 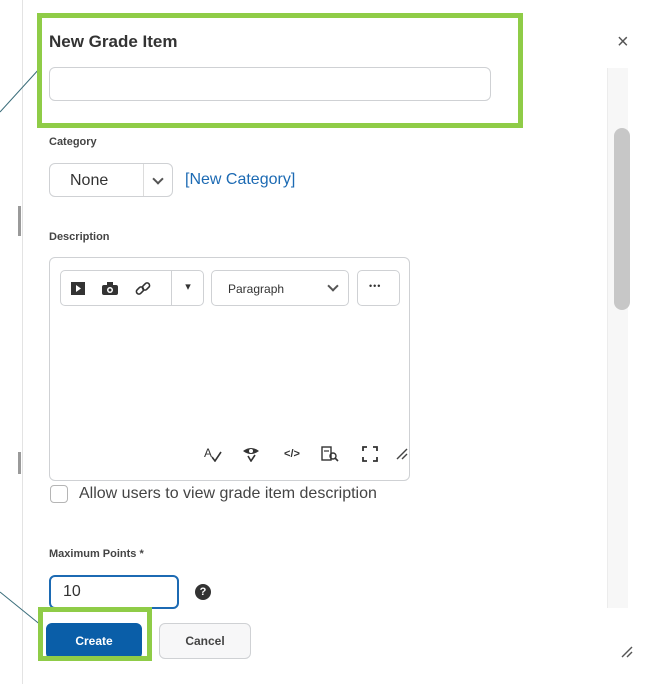 I want to click on category-selected-value: None, so click(x=89, y=180).